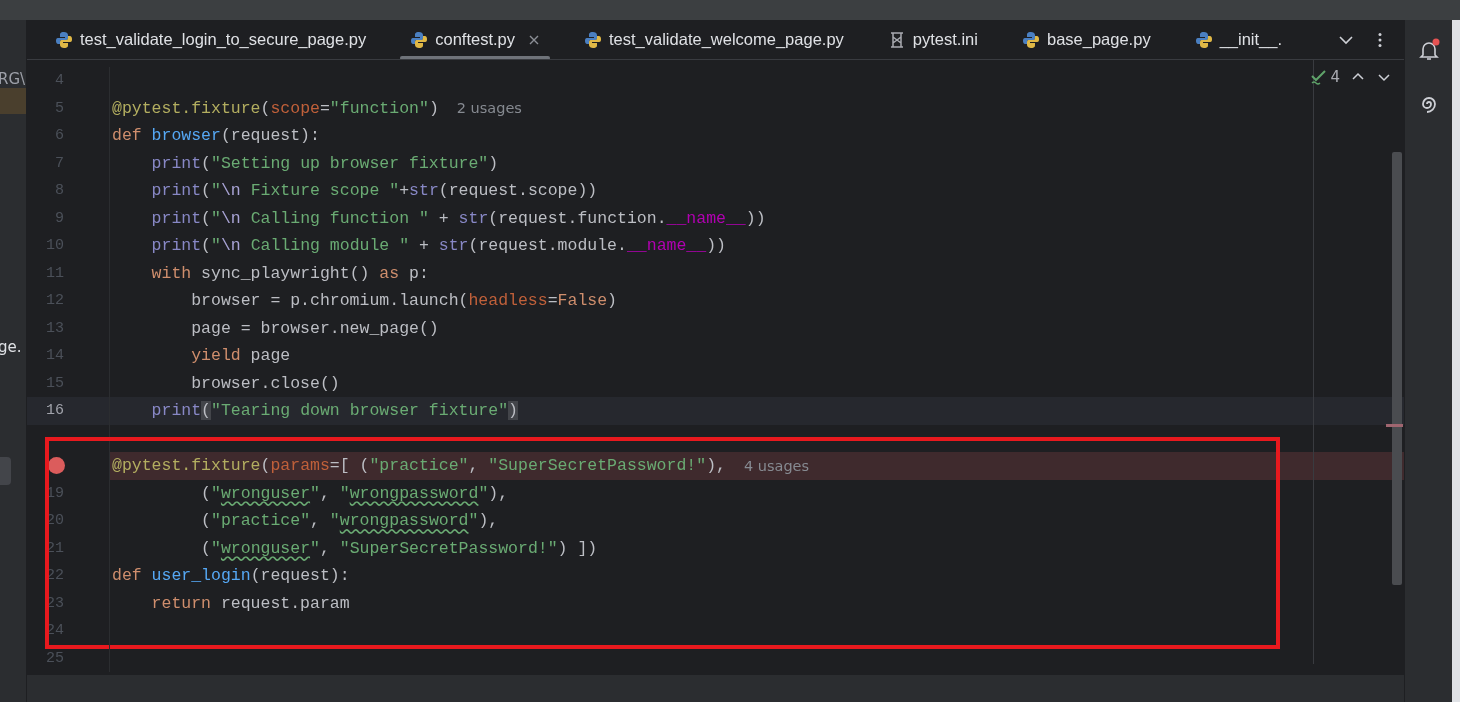 The image size is (1460, 702). Describe the element at coordinates (1397, 368) in the screenshot. I see `scrollbar-thumb` at that location.